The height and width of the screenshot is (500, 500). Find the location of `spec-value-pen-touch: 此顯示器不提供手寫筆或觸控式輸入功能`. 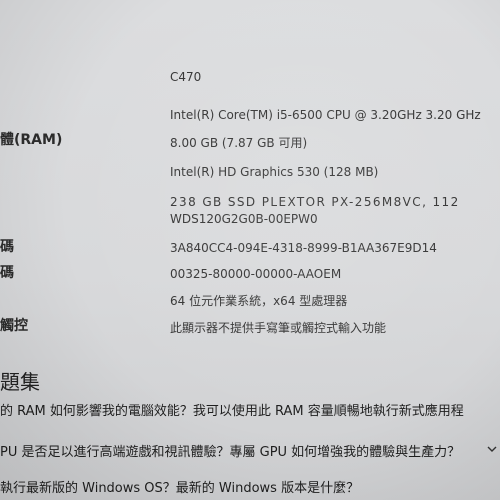

spec-value-pen-touch: 此顯示器不提供手寫筆或觸控式輸入功能 is located at coordinates (278, 328).